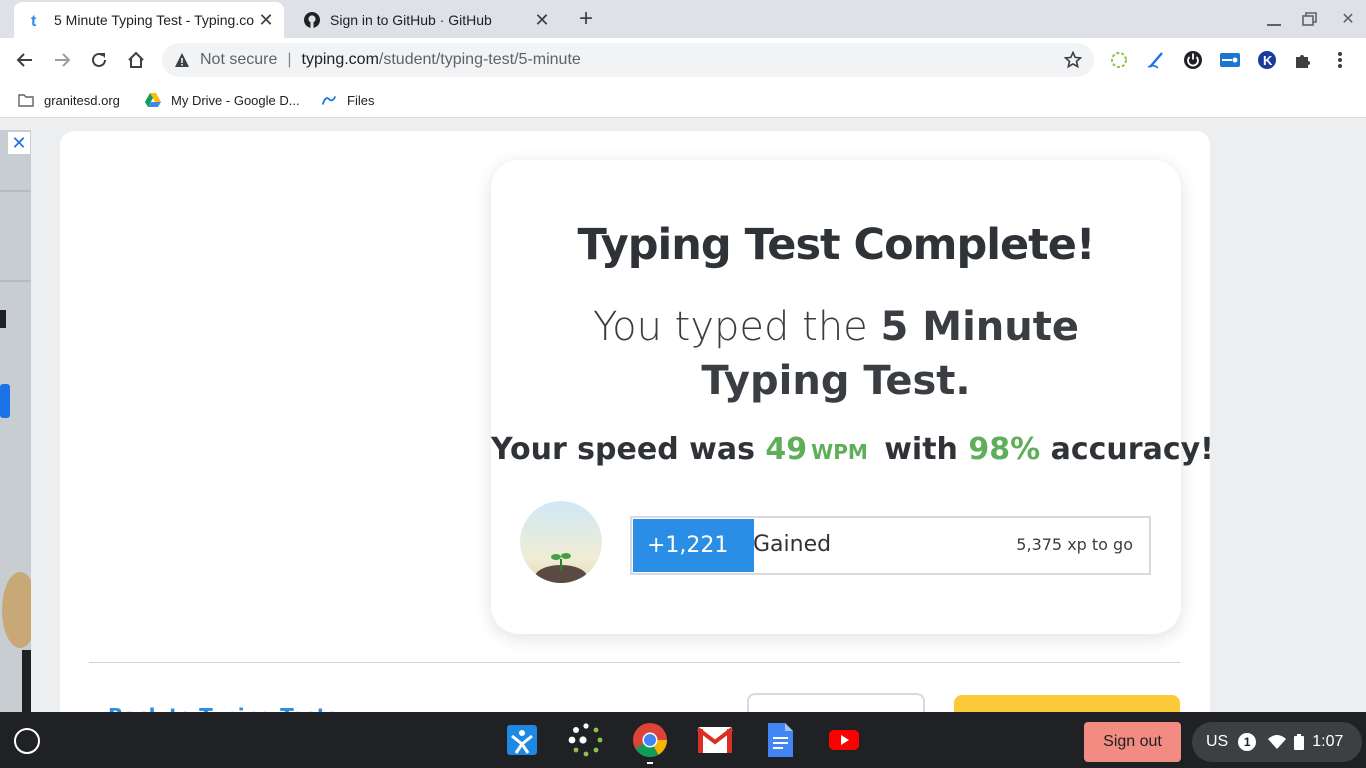  I want to click on svg-text: t, so click(34, 20).